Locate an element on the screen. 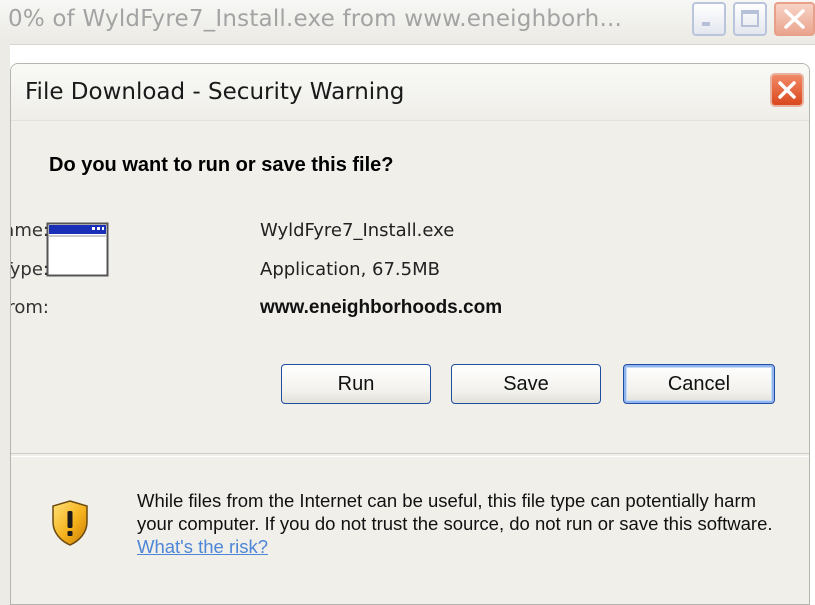 The height and width of the screenshot is (605, 815). background-maximize-button is located at coordinates (750, 19).